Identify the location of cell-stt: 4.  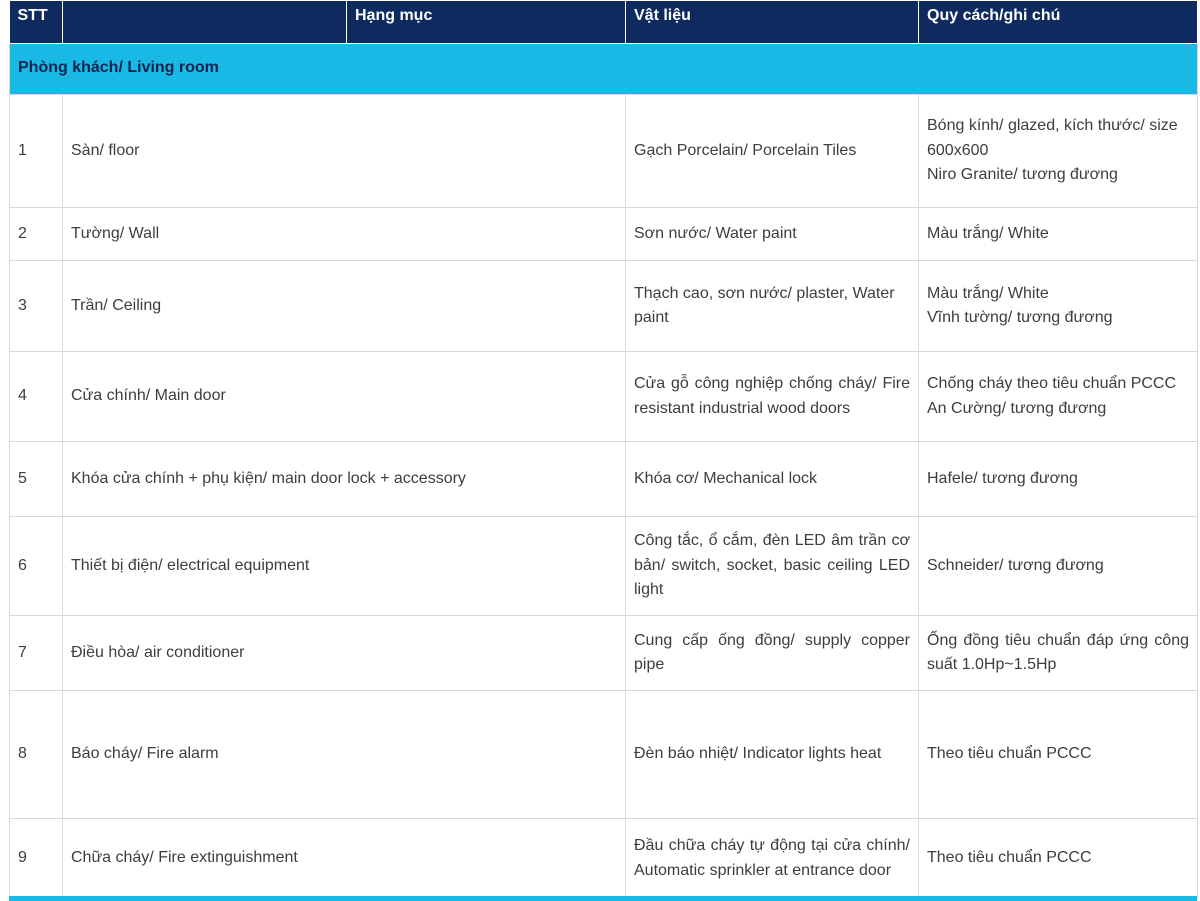
(36, 396).